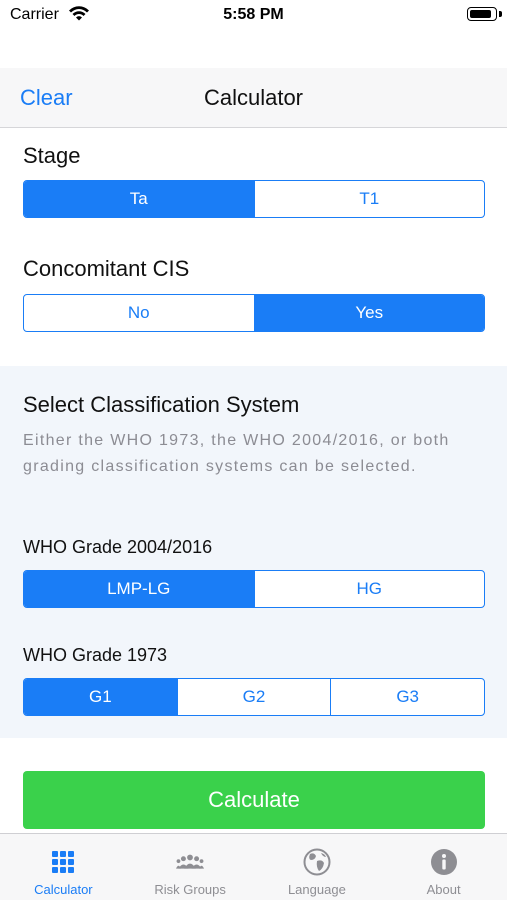 This screenshot has width=507, height=900. Describe the element at coordinates (368, 313) in the screenshot. I see `cis-option-yes: Yes` at that location.